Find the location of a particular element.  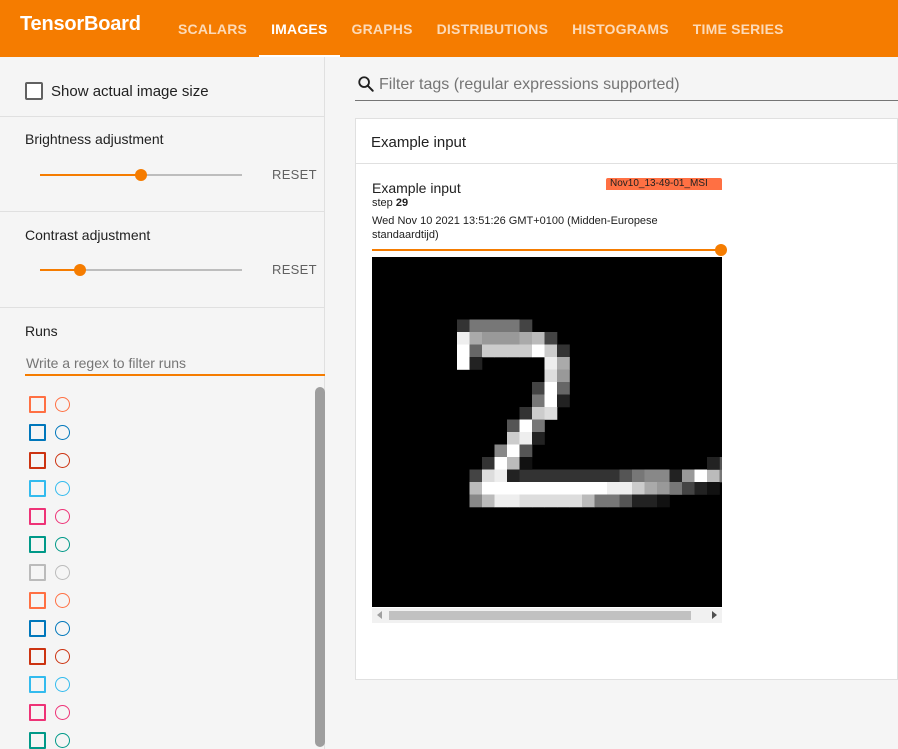

tab-scalars: SCALARS is located at coordinates (212, 28).